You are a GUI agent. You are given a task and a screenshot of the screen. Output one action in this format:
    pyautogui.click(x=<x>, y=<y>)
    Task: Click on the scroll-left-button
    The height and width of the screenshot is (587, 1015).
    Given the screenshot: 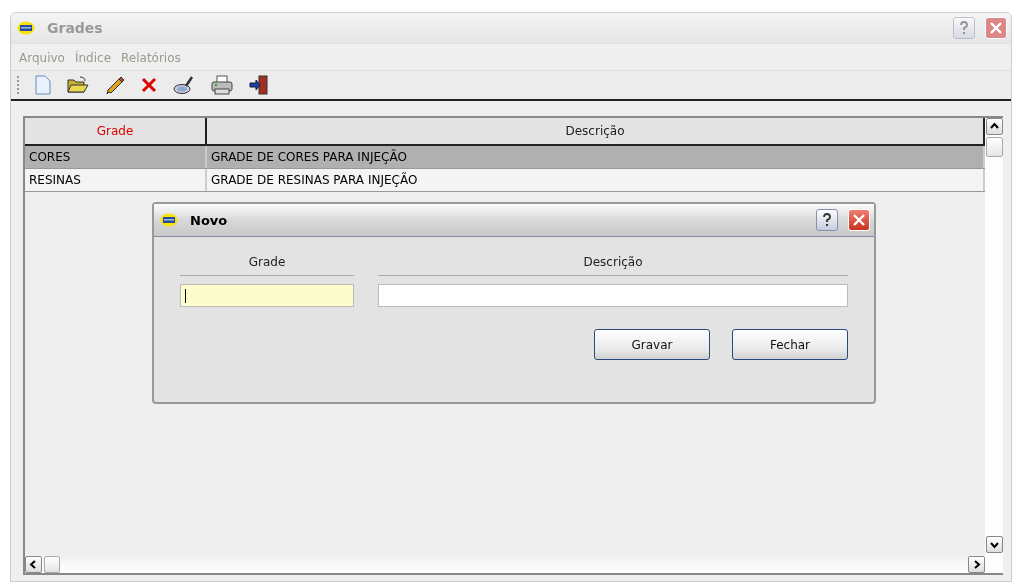 What is the action you would take?
    pyautogui.click(x=33, y=564)
    